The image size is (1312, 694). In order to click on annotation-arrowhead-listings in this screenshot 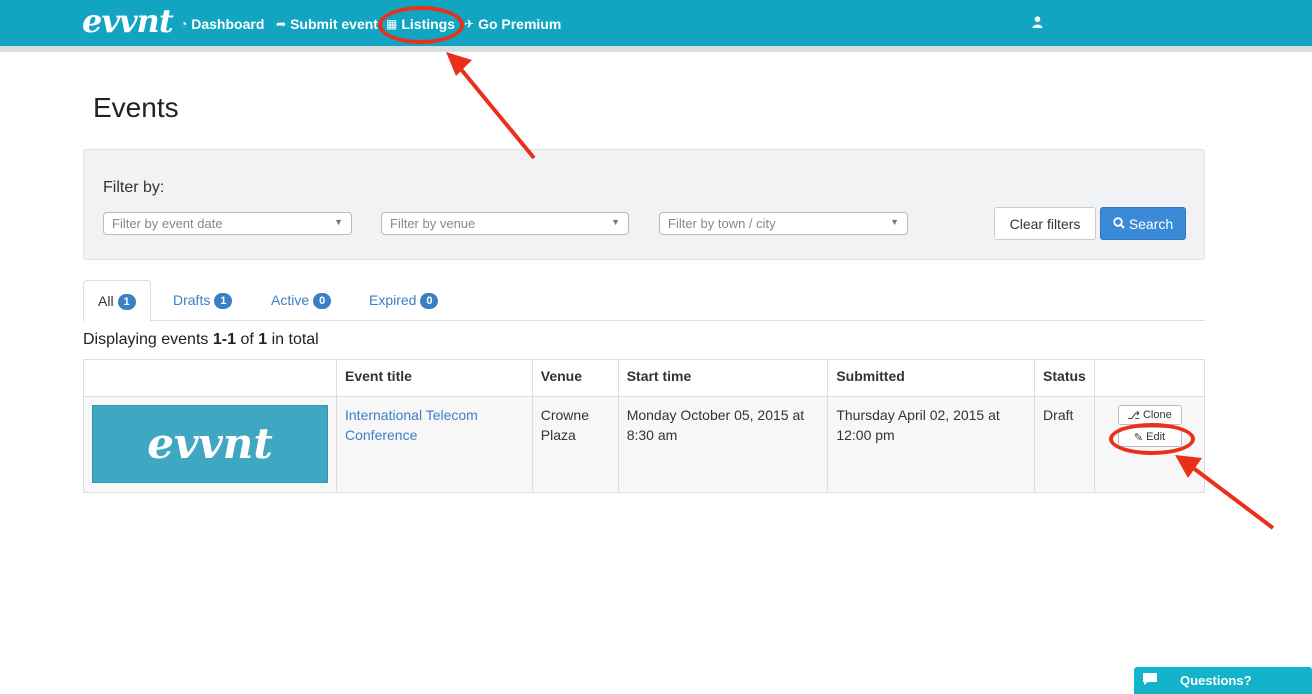, I will do `click(459, 64)`.